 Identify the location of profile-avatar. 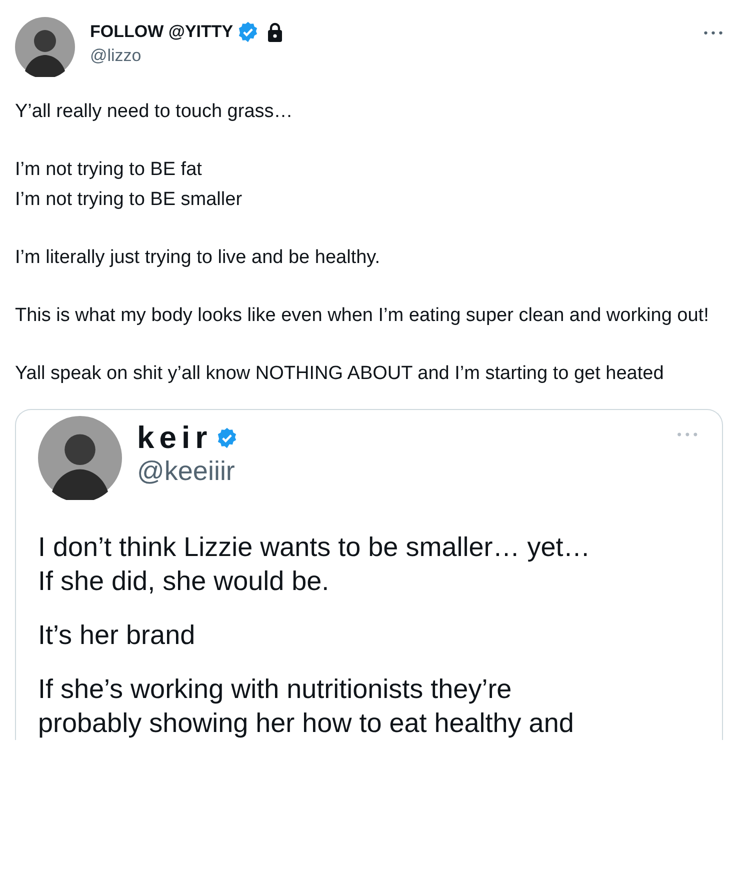
(45, 47).